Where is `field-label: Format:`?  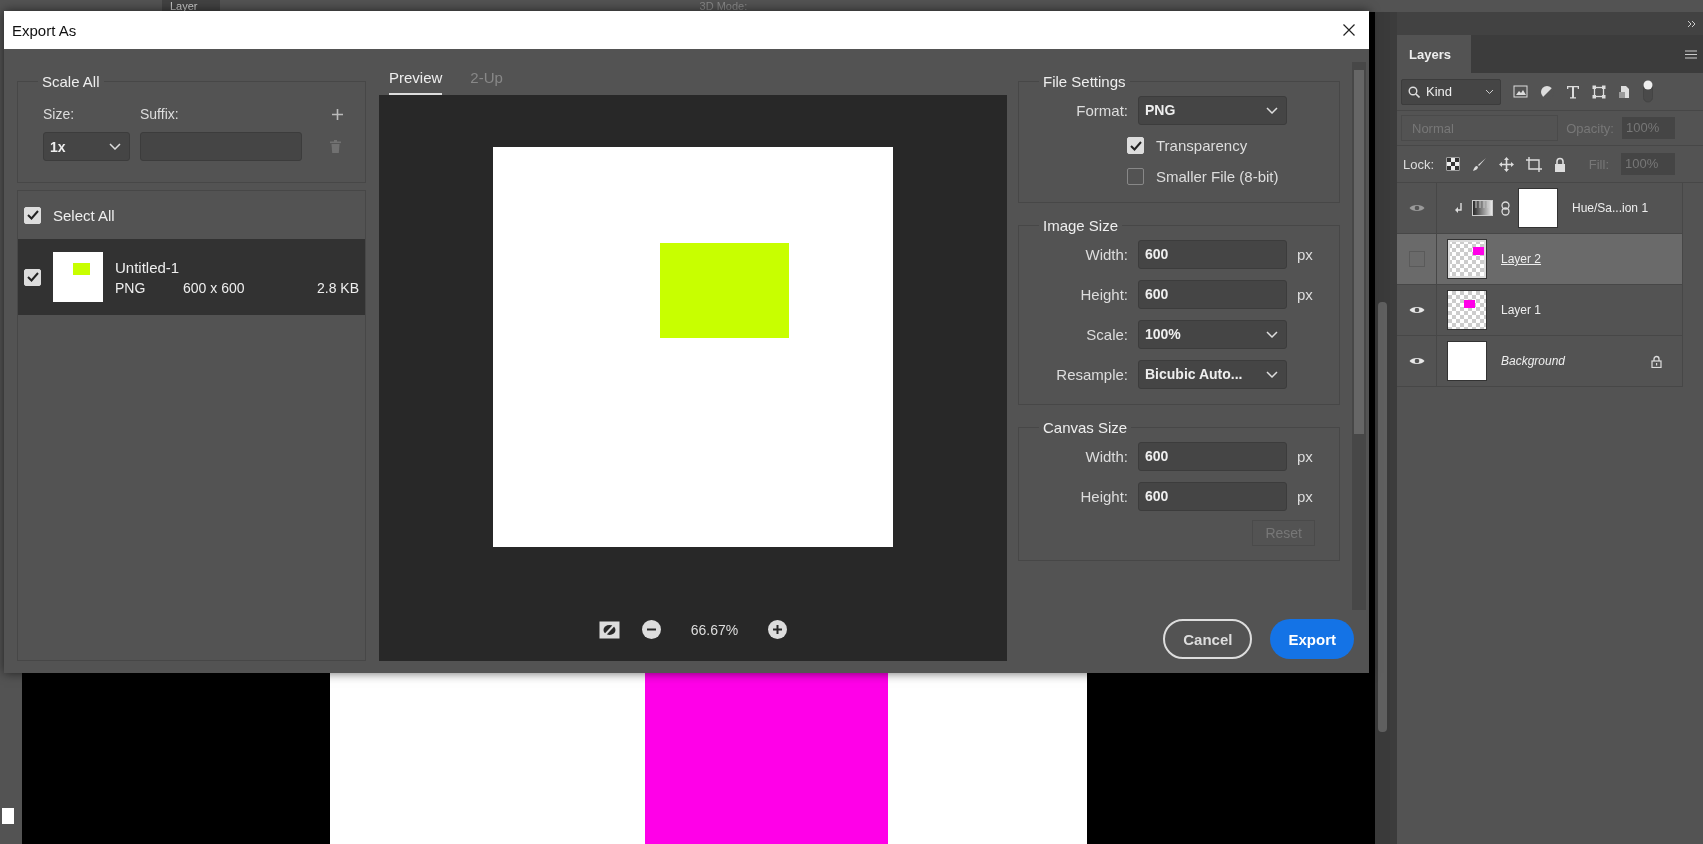
field-label: Format: is located at coordinates (1101, 110).